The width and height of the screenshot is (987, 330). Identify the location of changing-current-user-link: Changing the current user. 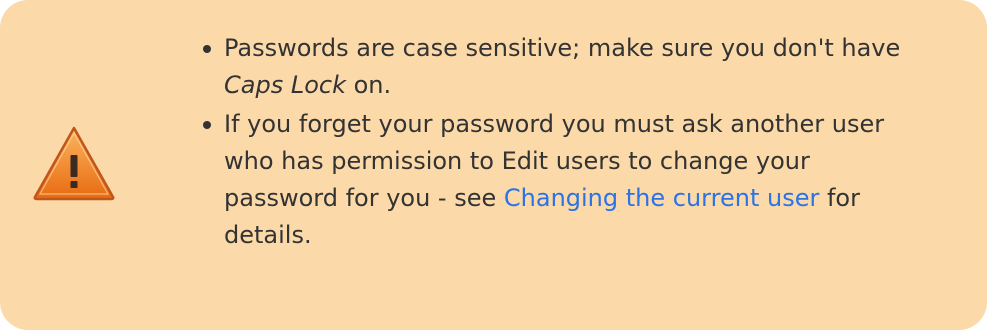
(661, 198).